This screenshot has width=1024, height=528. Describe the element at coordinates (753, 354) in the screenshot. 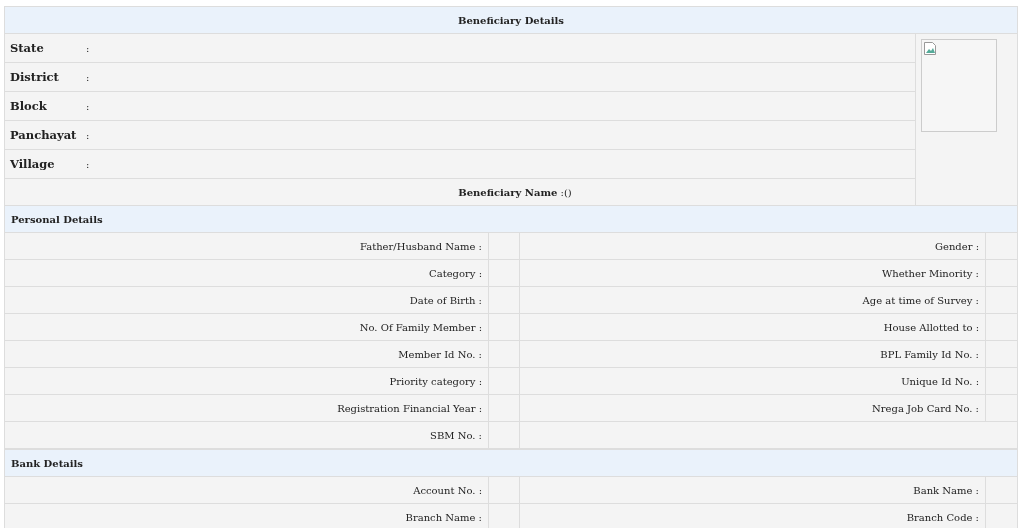

I see `field-label: BPL Family Id No. :` at that location.